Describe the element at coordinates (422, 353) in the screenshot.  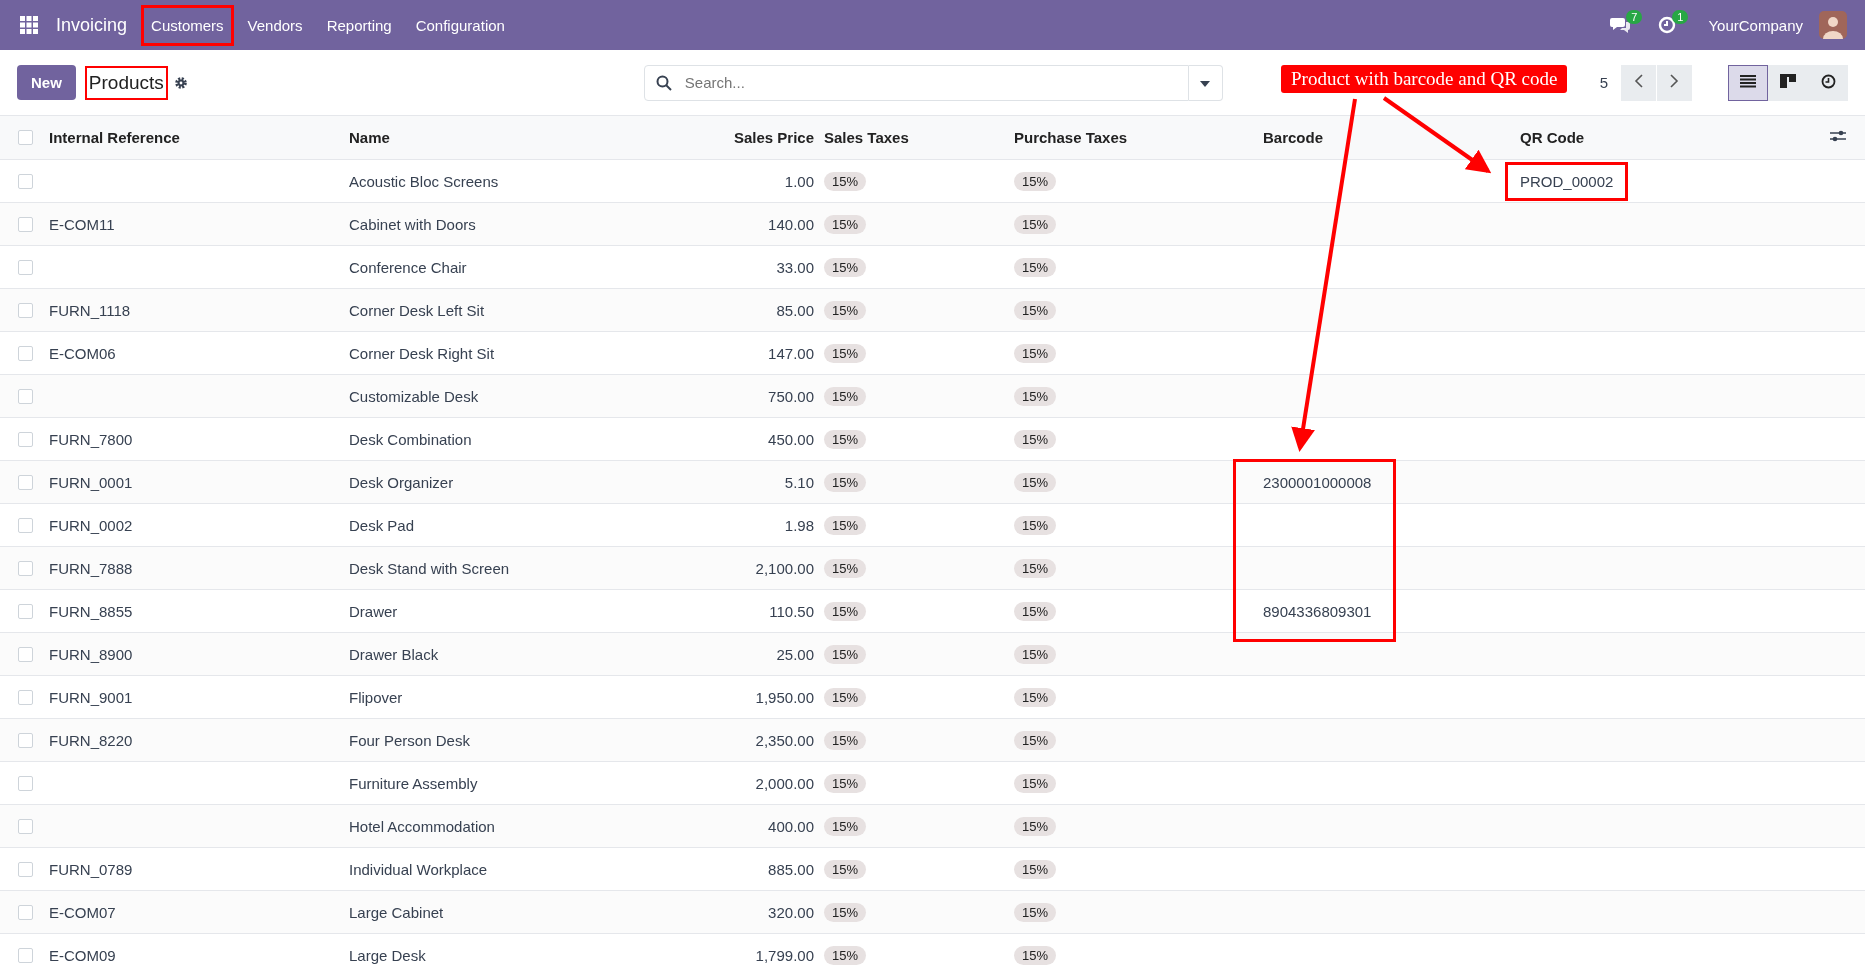
I see `table-cell: Corner Desk Right Sit` at that location.